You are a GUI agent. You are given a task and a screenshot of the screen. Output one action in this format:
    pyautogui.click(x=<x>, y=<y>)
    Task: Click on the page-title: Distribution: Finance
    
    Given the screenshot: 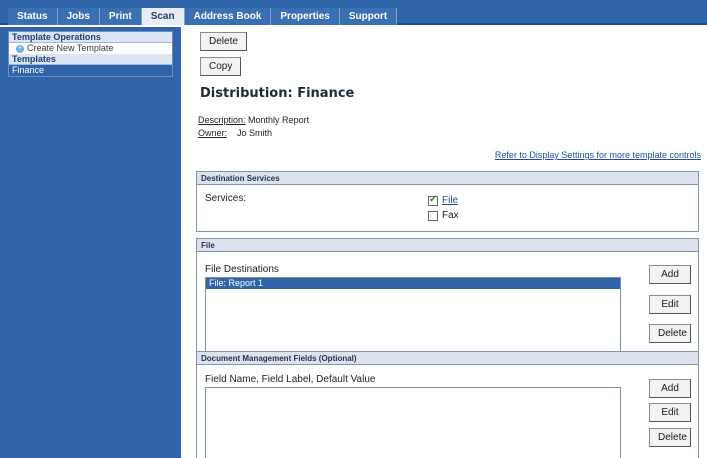 What is the action you would take?
    pyautogui.click(x=277, y=93)
    